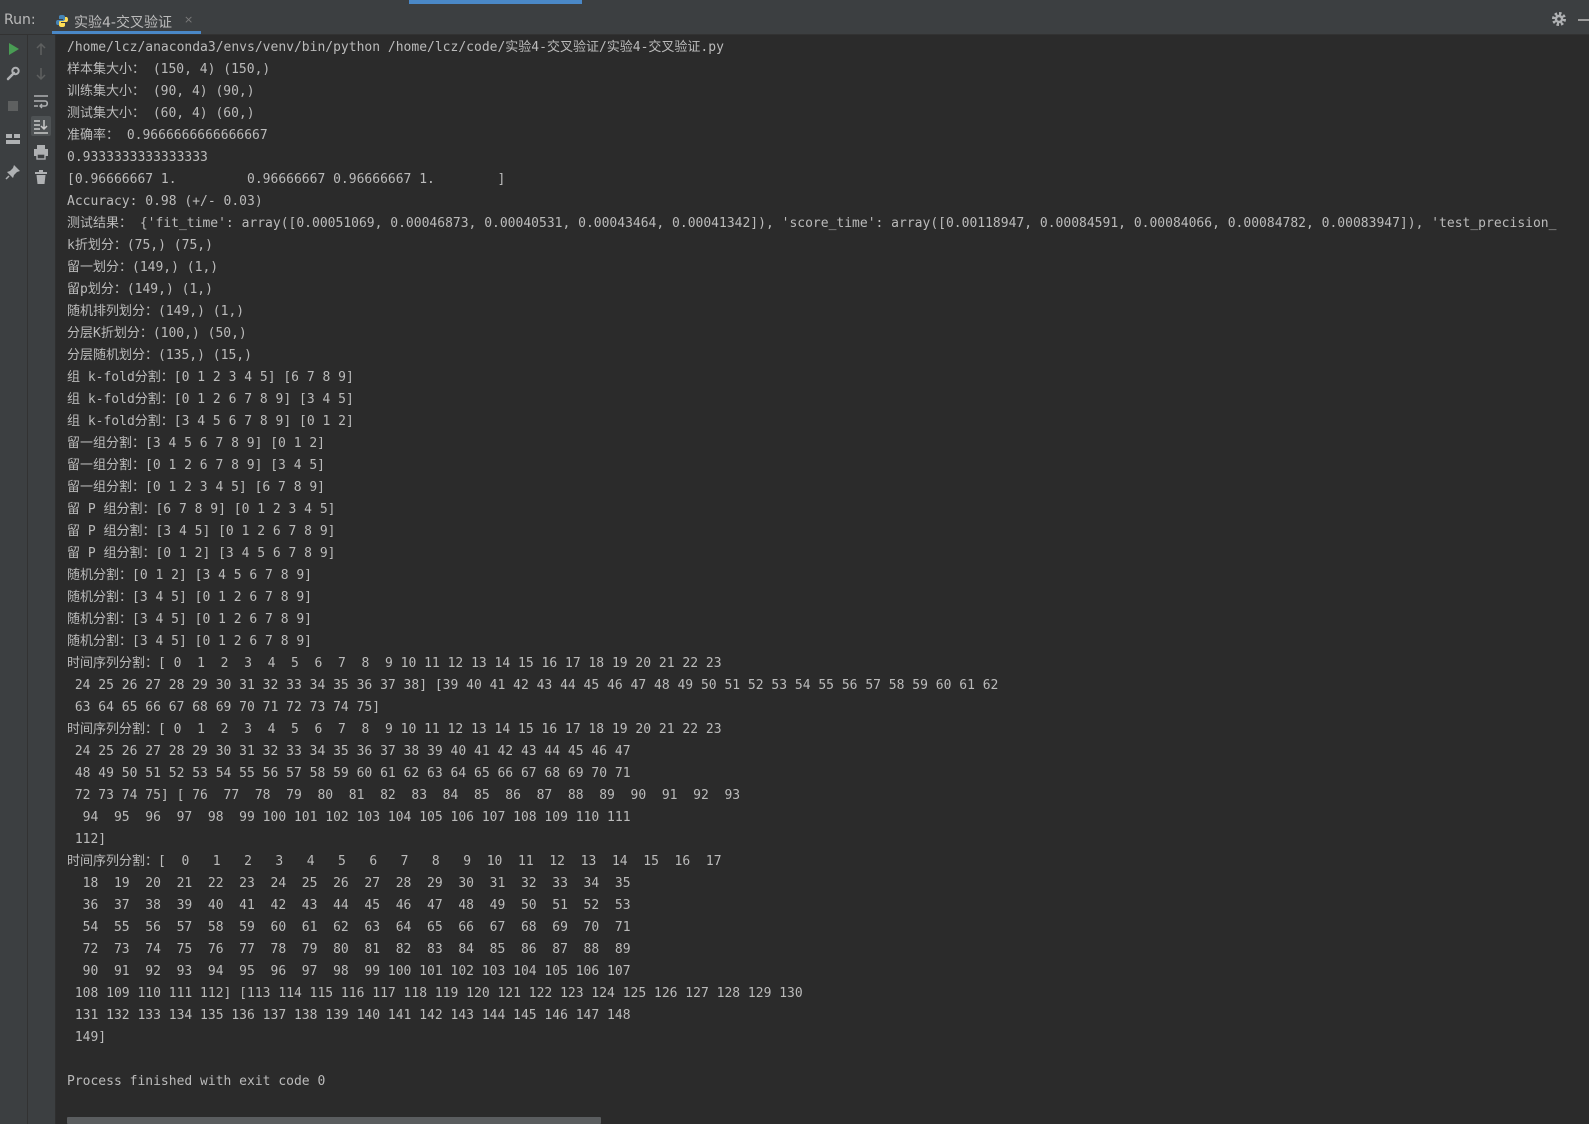 This screenshot has height=1124, width=1589. What do you see at coordinates (87, 1037) in the screenshot?
I see `console-line: 149]` at bounding box center [87, 1037].